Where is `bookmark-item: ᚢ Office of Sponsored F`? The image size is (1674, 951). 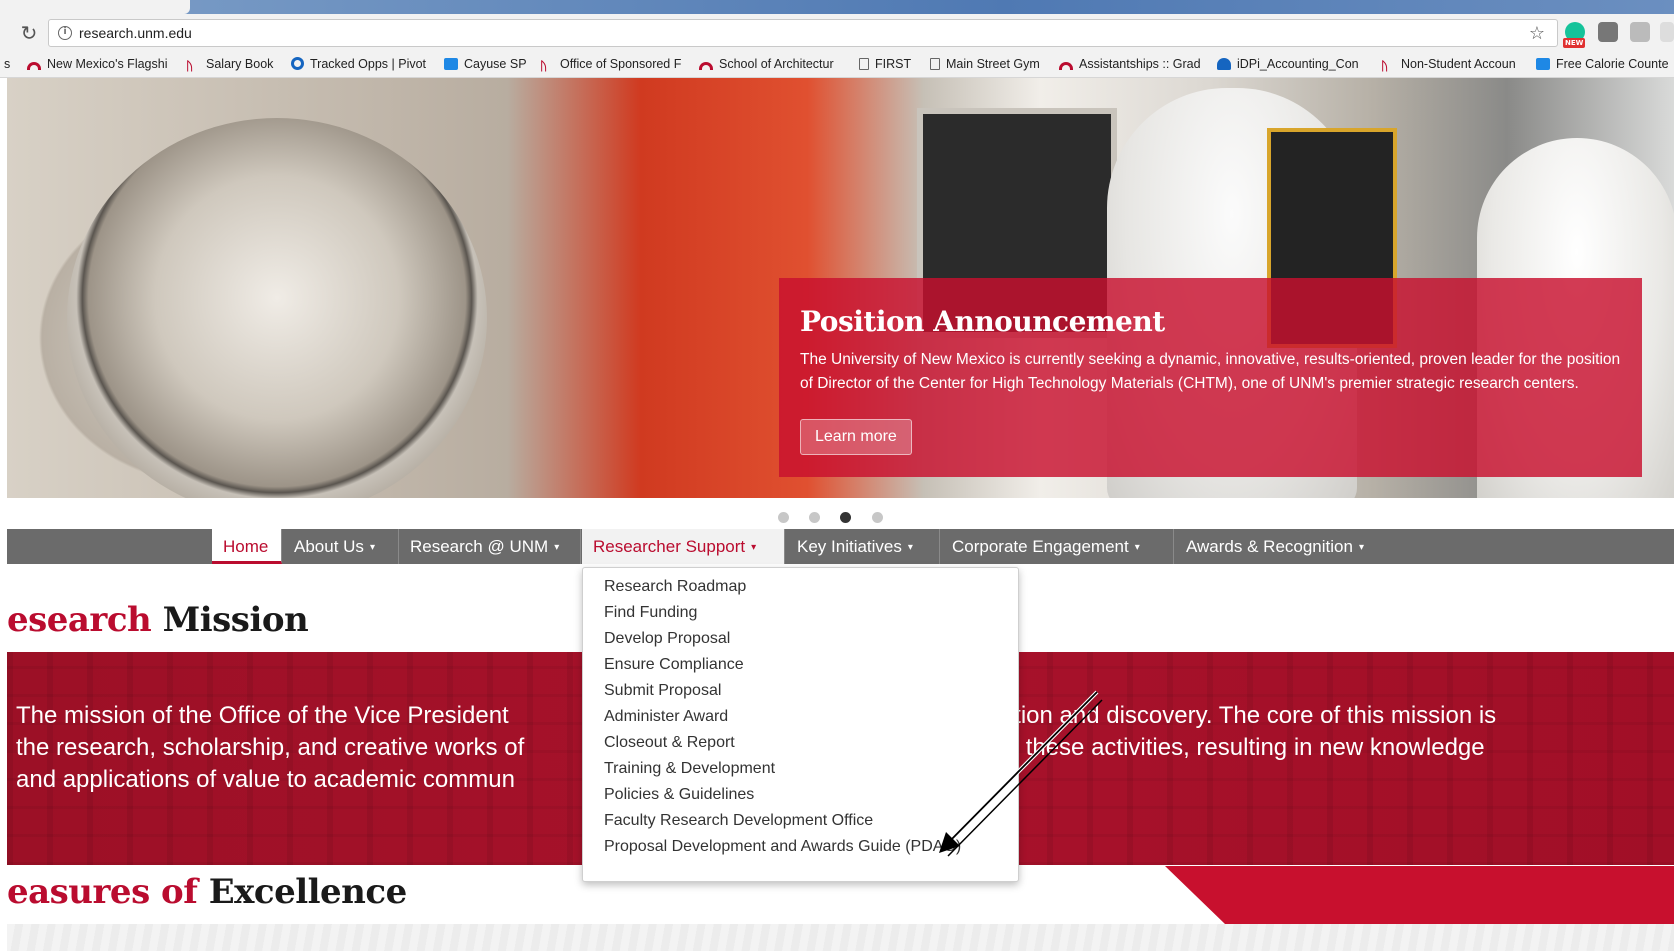 bookmark-item: ᚢ Office of Sponsored F is located at coordinates (611, 65).